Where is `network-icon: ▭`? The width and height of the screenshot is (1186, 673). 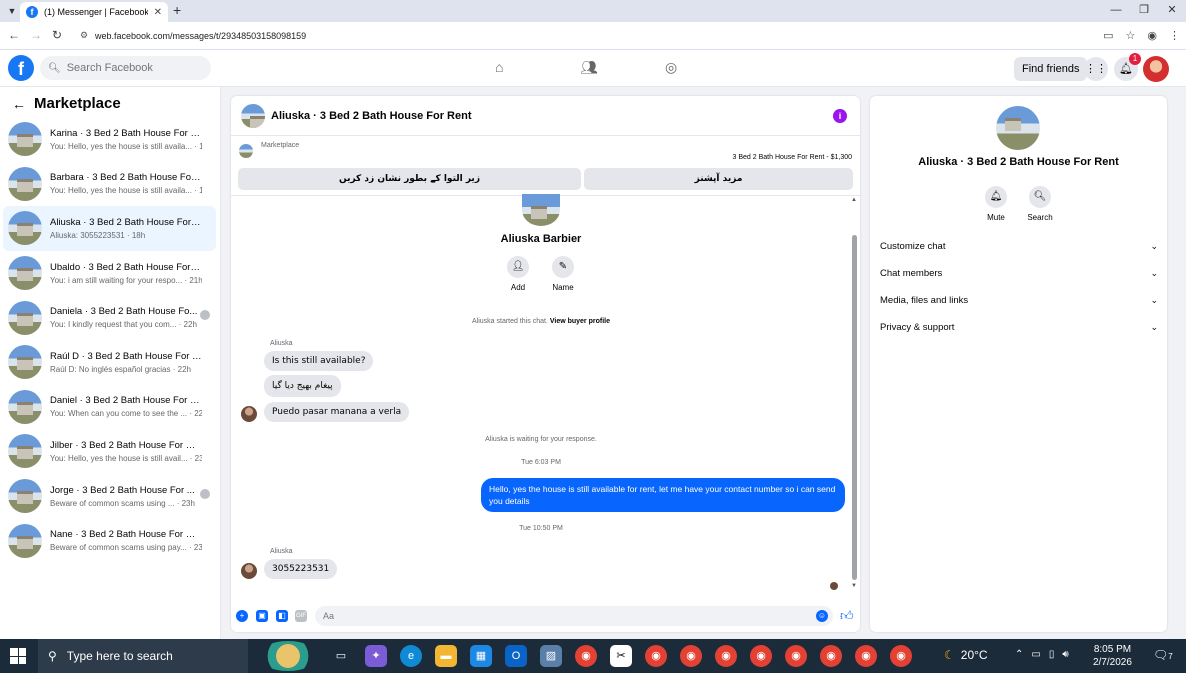
network-icon: ▭ is located at coordinates (1035, 654).